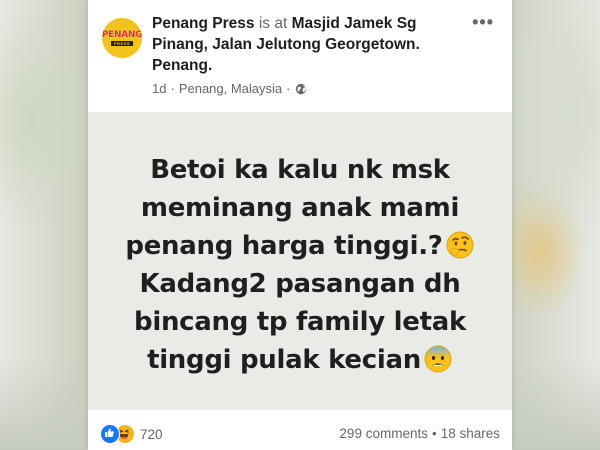 The height and width of the screenshot is (450, 600). I want to click on globe-icon, so click(301, 89).